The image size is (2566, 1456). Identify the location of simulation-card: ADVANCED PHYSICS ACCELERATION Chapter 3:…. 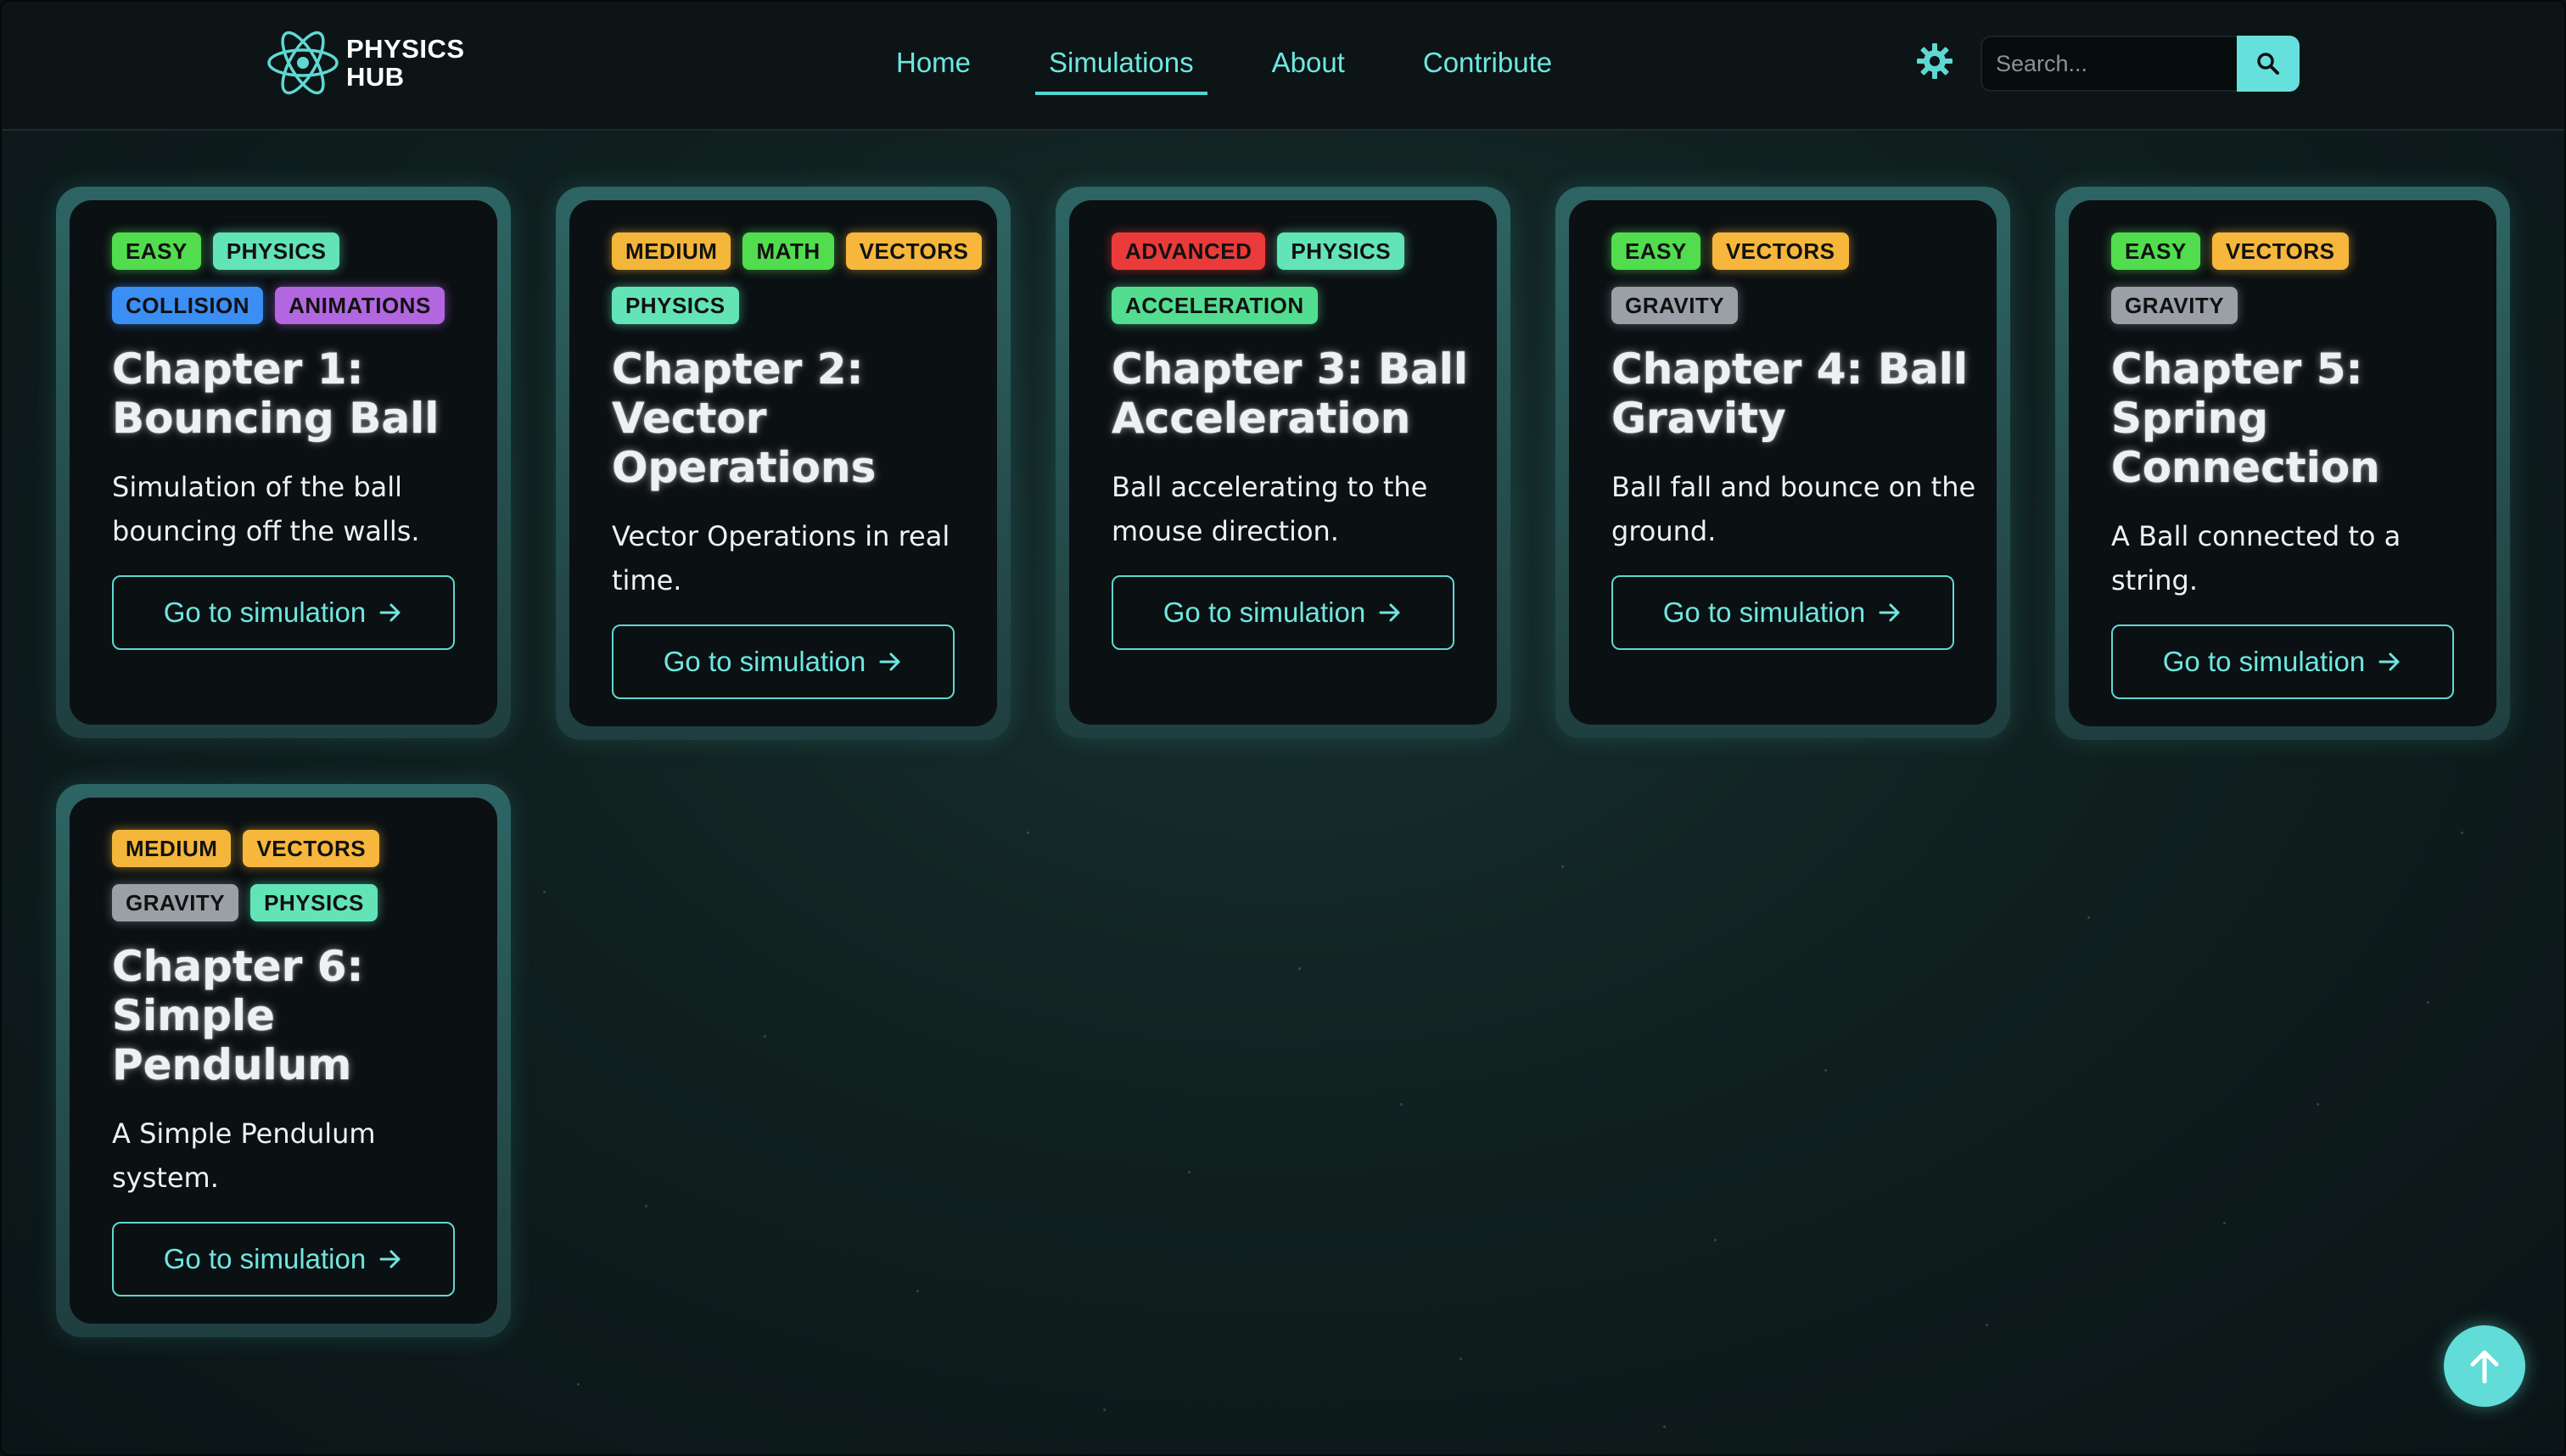
(1283, 463).